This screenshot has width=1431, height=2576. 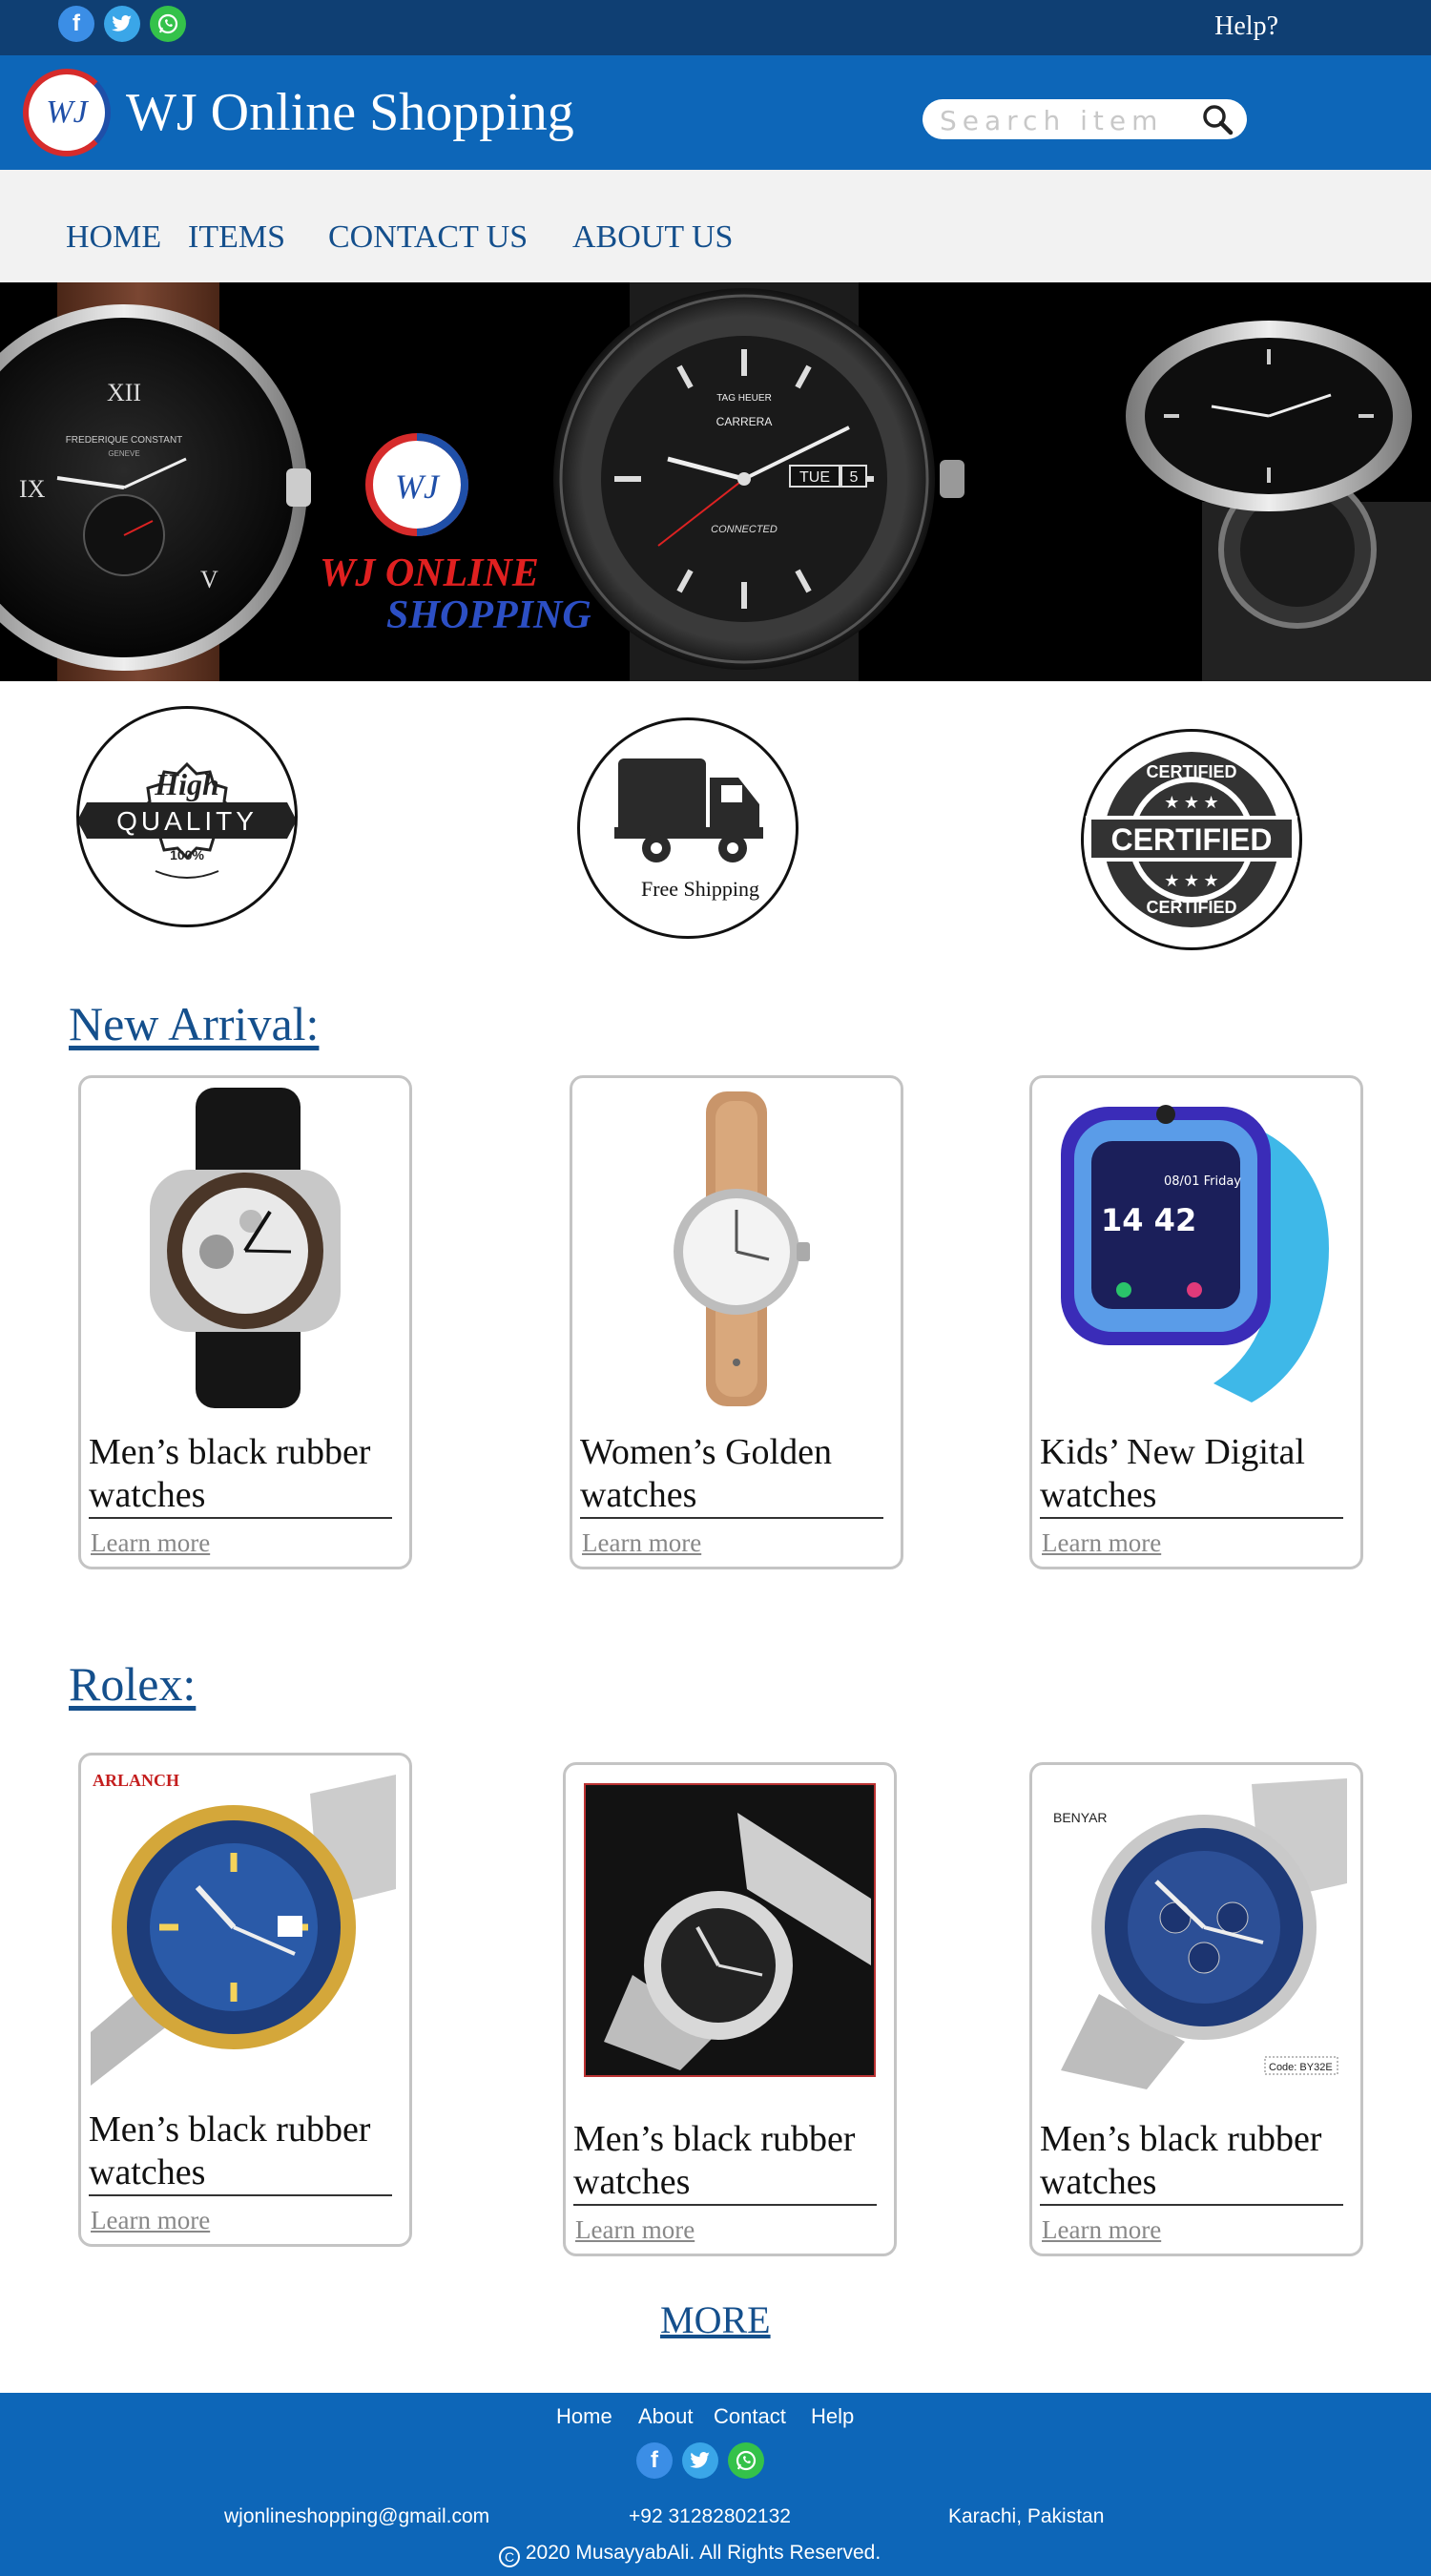 I want to click on certified-badge-middle: CERTIFIED, so click(x=1192, y=839).